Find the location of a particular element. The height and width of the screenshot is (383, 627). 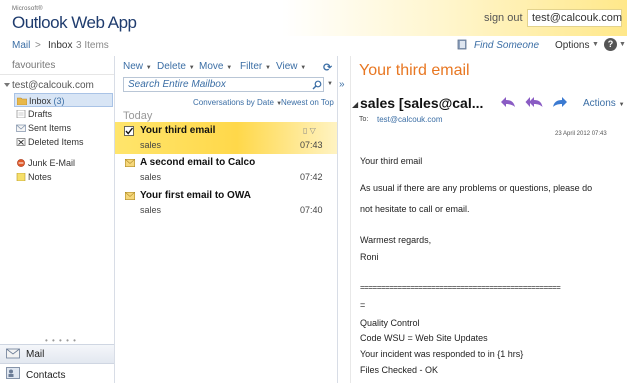

actions-menu: Actions ▼ is located at coordinates (604, 103).